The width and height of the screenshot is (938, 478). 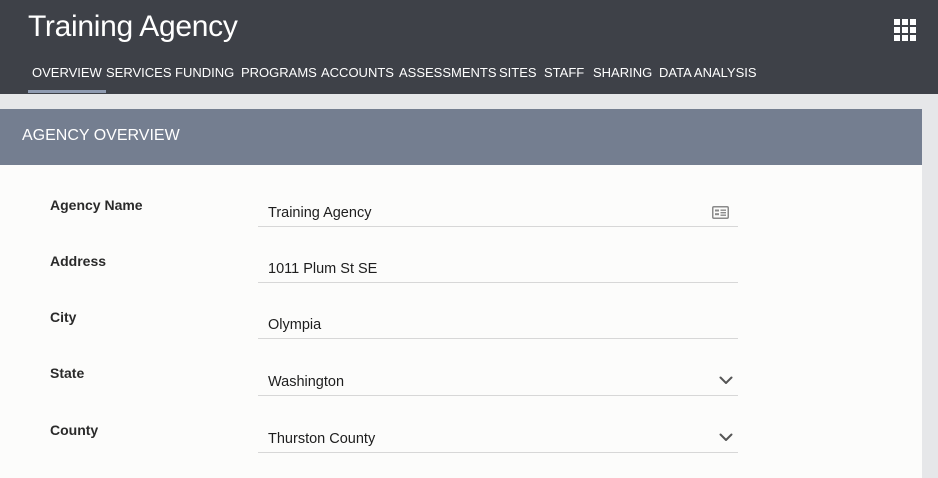 I want to click on tab-data-analysis: DATA ANALYSIS, so click(x=708, y=77).